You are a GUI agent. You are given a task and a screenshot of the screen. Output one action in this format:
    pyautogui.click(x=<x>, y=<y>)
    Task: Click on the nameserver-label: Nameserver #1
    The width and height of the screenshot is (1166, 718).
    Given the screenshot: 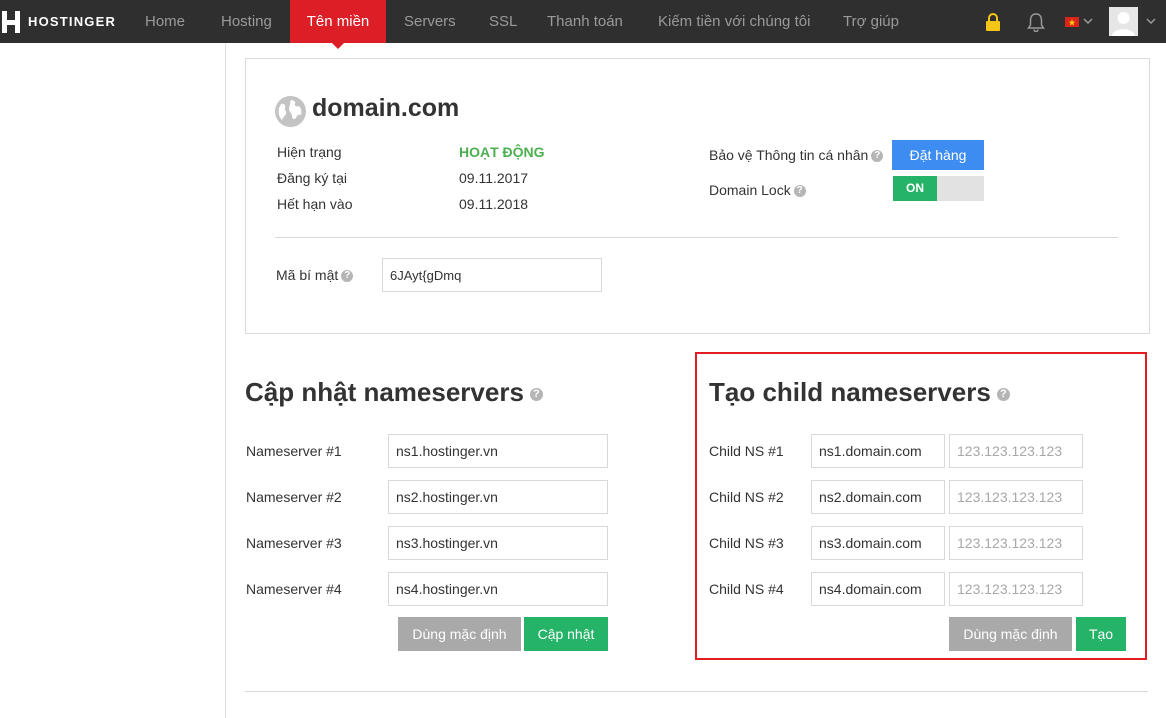 What is the action you would take?
    pyautogui.click(x=294, y=451)
    